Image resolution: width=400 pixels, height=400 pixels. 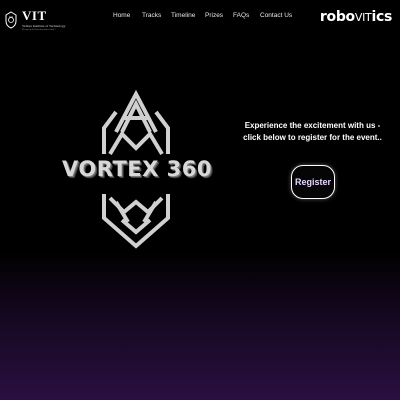 I want to click on brand-accent: VIT, so click(x=363, y=17).